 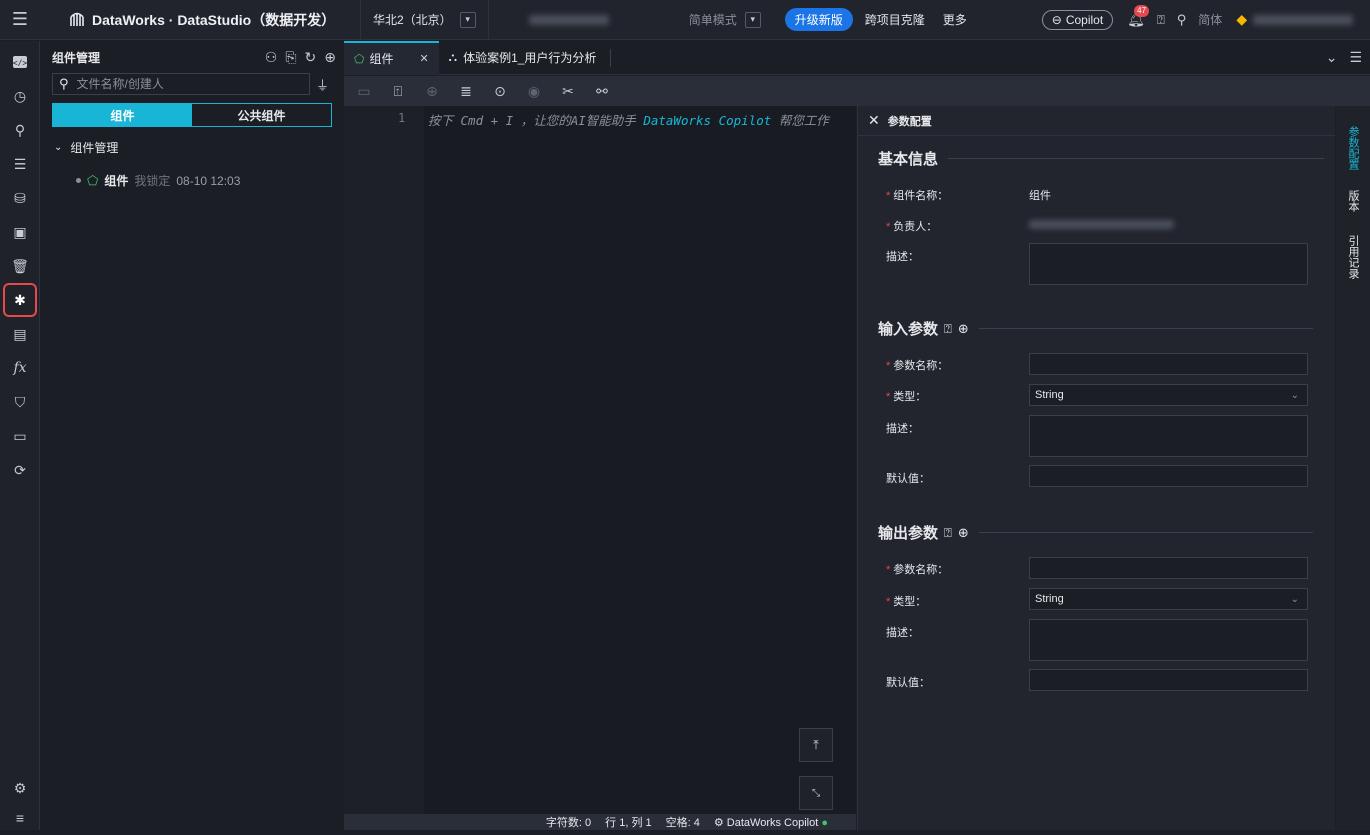 What do you see at coordinates (330, 57) in the screenshot?
I see `locate-icon: ⊕` at bounding box center [330, 57].